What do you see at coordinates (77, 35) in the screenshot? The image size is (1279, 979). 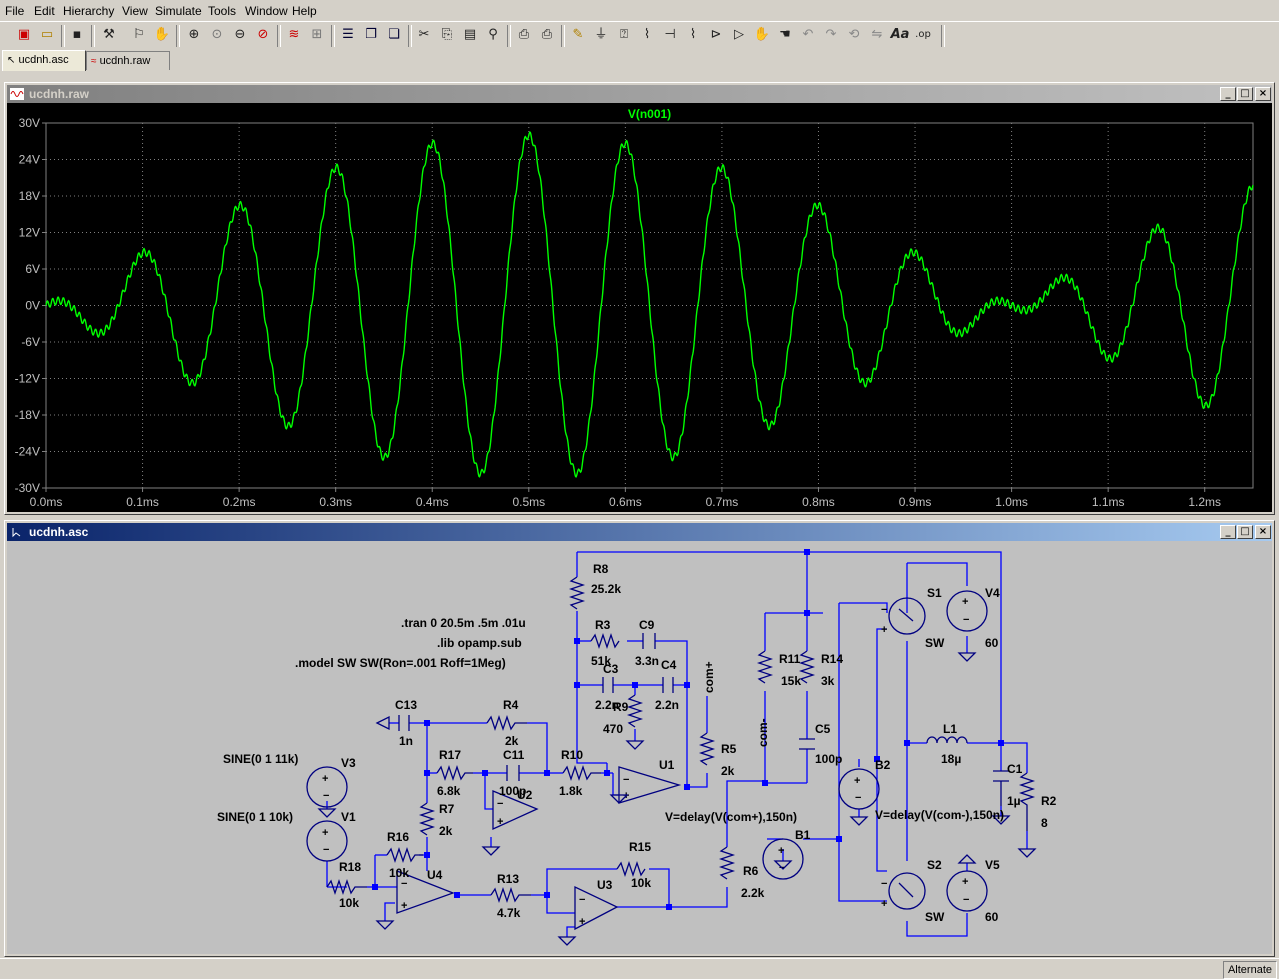 I see `save-icon: ▪` at bounding box center [77, 35].